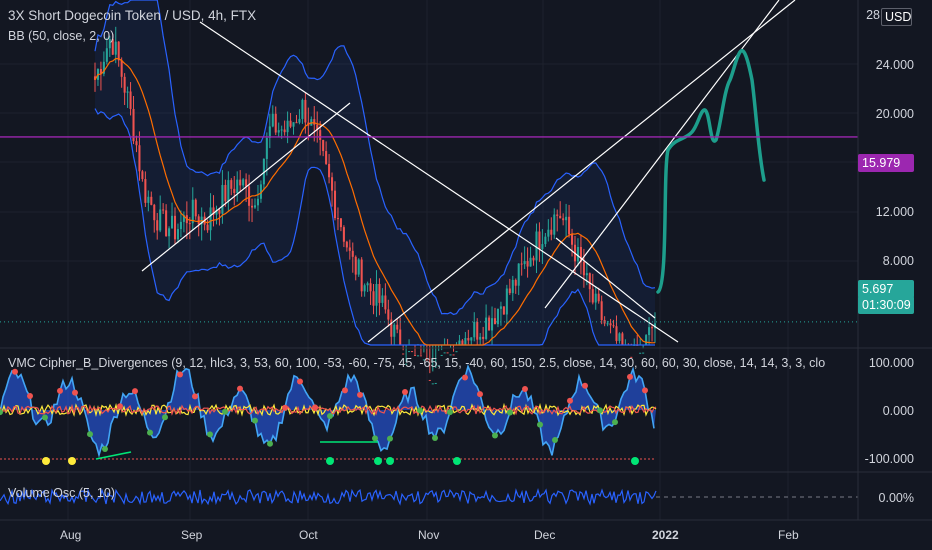  I want to click on bb-indicator-label: BB (50, close, 2, 0), so click(61, 36).